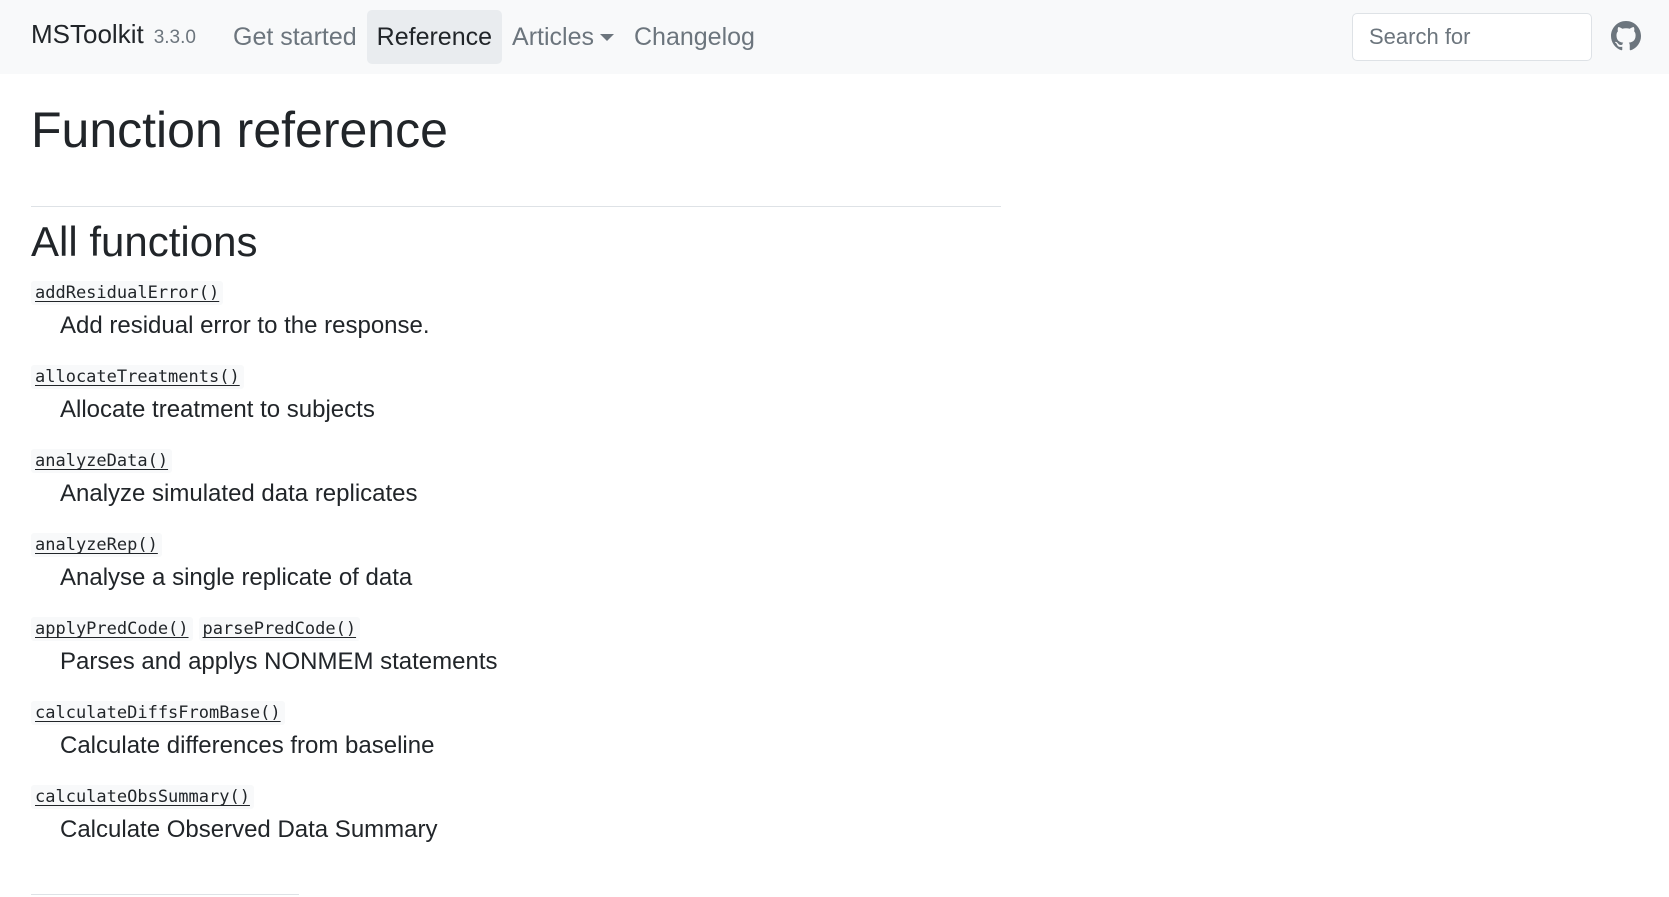 This screenshot has width=1669, height=897. I want to click on nav-changelog: Changelog, so click(694, 37).